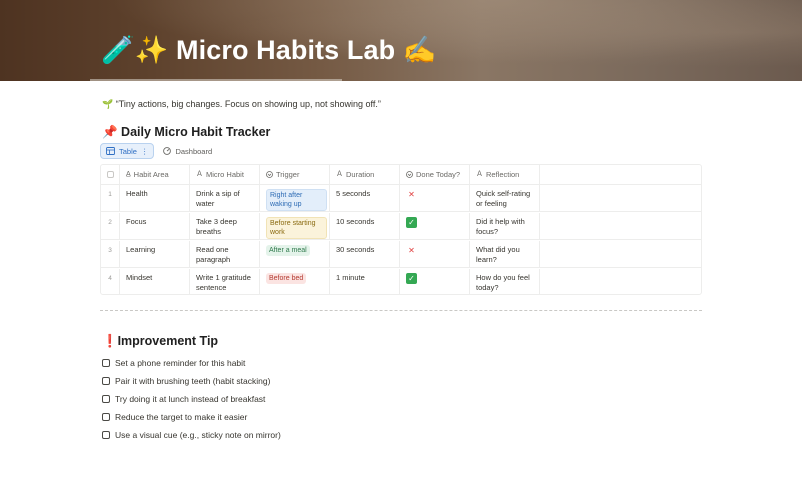  What do you see at coordinates (186, 132) in the screenshot?
I see `database-title: 📌 Daily Micro Habit Tracker` at bounding box center [186, 132].